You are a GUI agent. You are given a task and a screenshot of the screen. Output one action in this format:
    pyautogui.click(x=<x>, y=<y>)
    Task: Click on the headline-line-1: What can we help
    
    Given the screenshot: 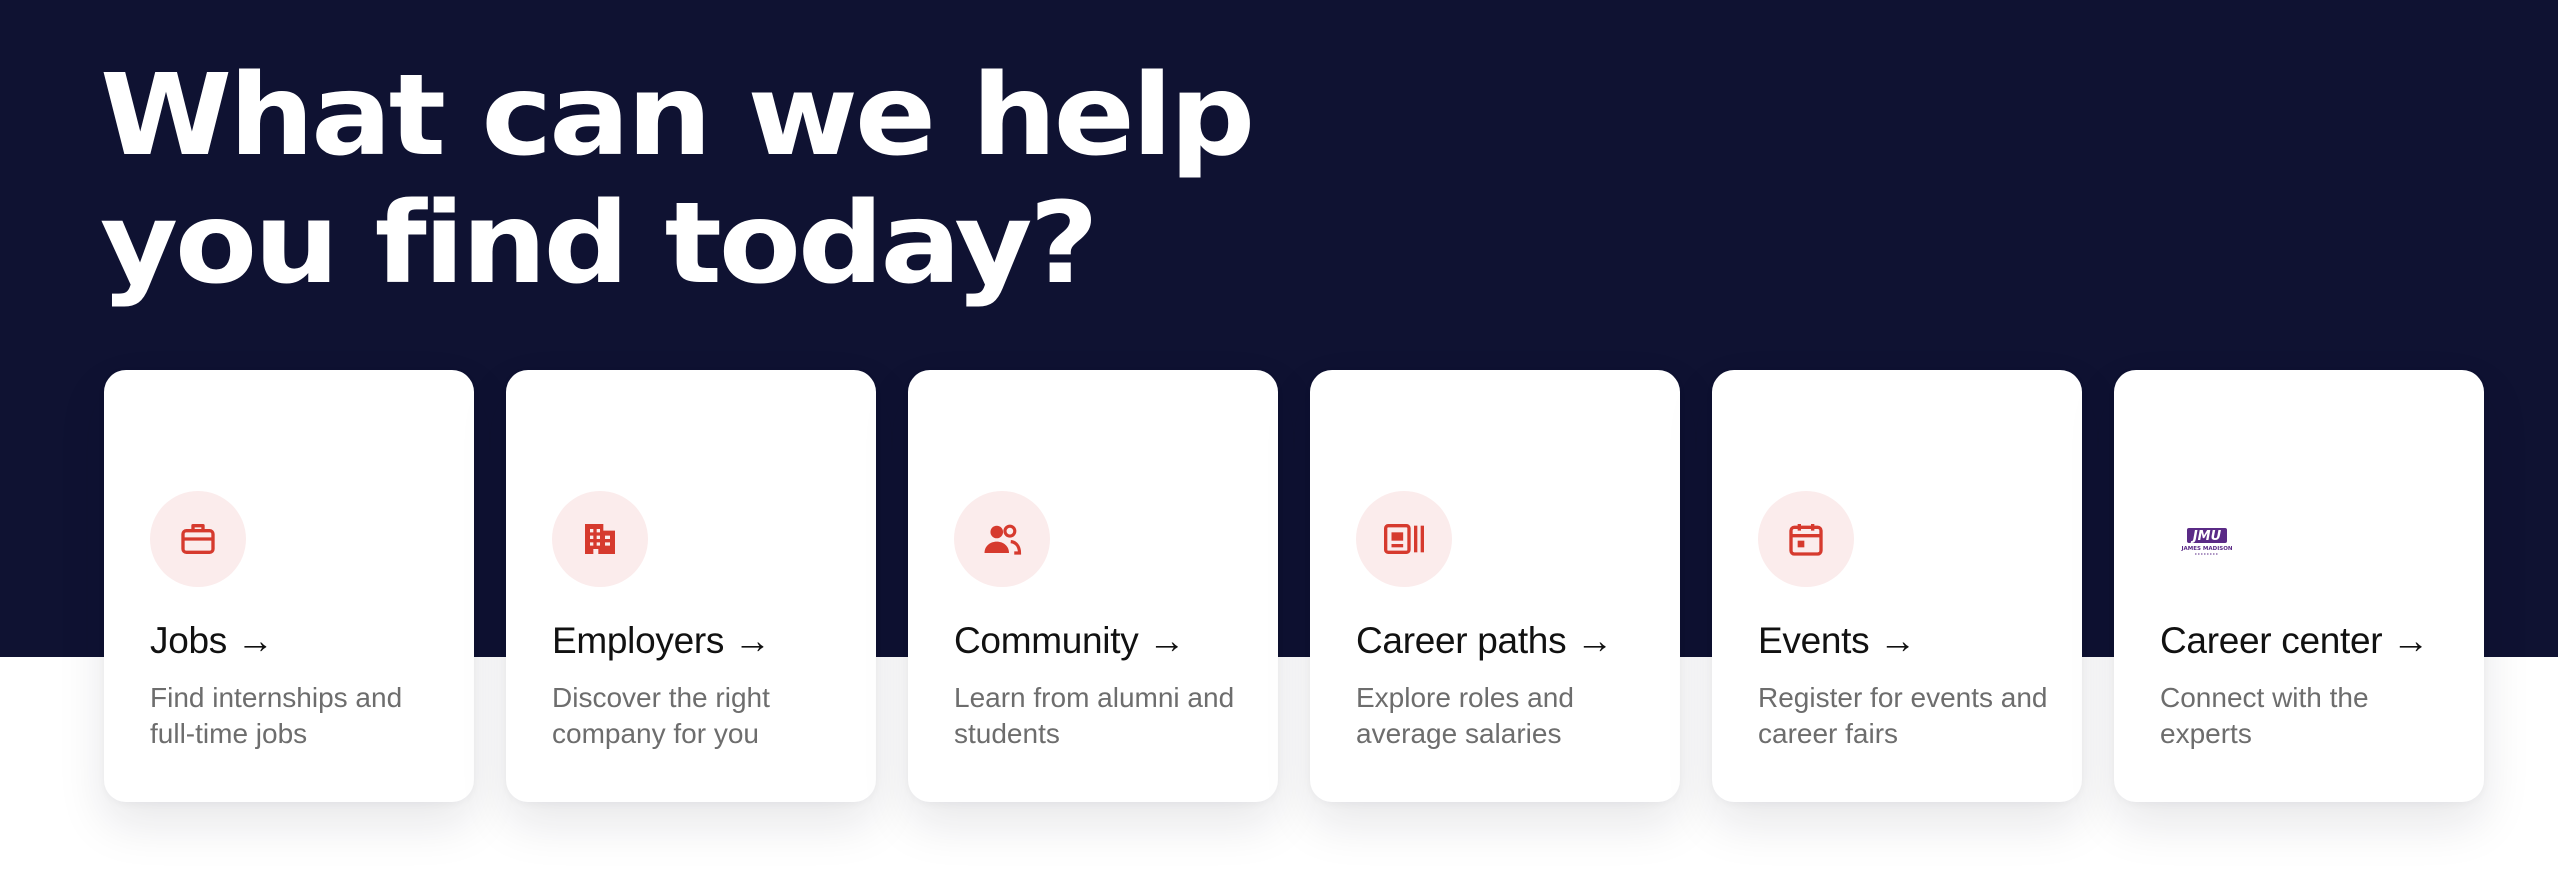 What is the action you would take?
    pyautogui.click(x=677, y=116)
    